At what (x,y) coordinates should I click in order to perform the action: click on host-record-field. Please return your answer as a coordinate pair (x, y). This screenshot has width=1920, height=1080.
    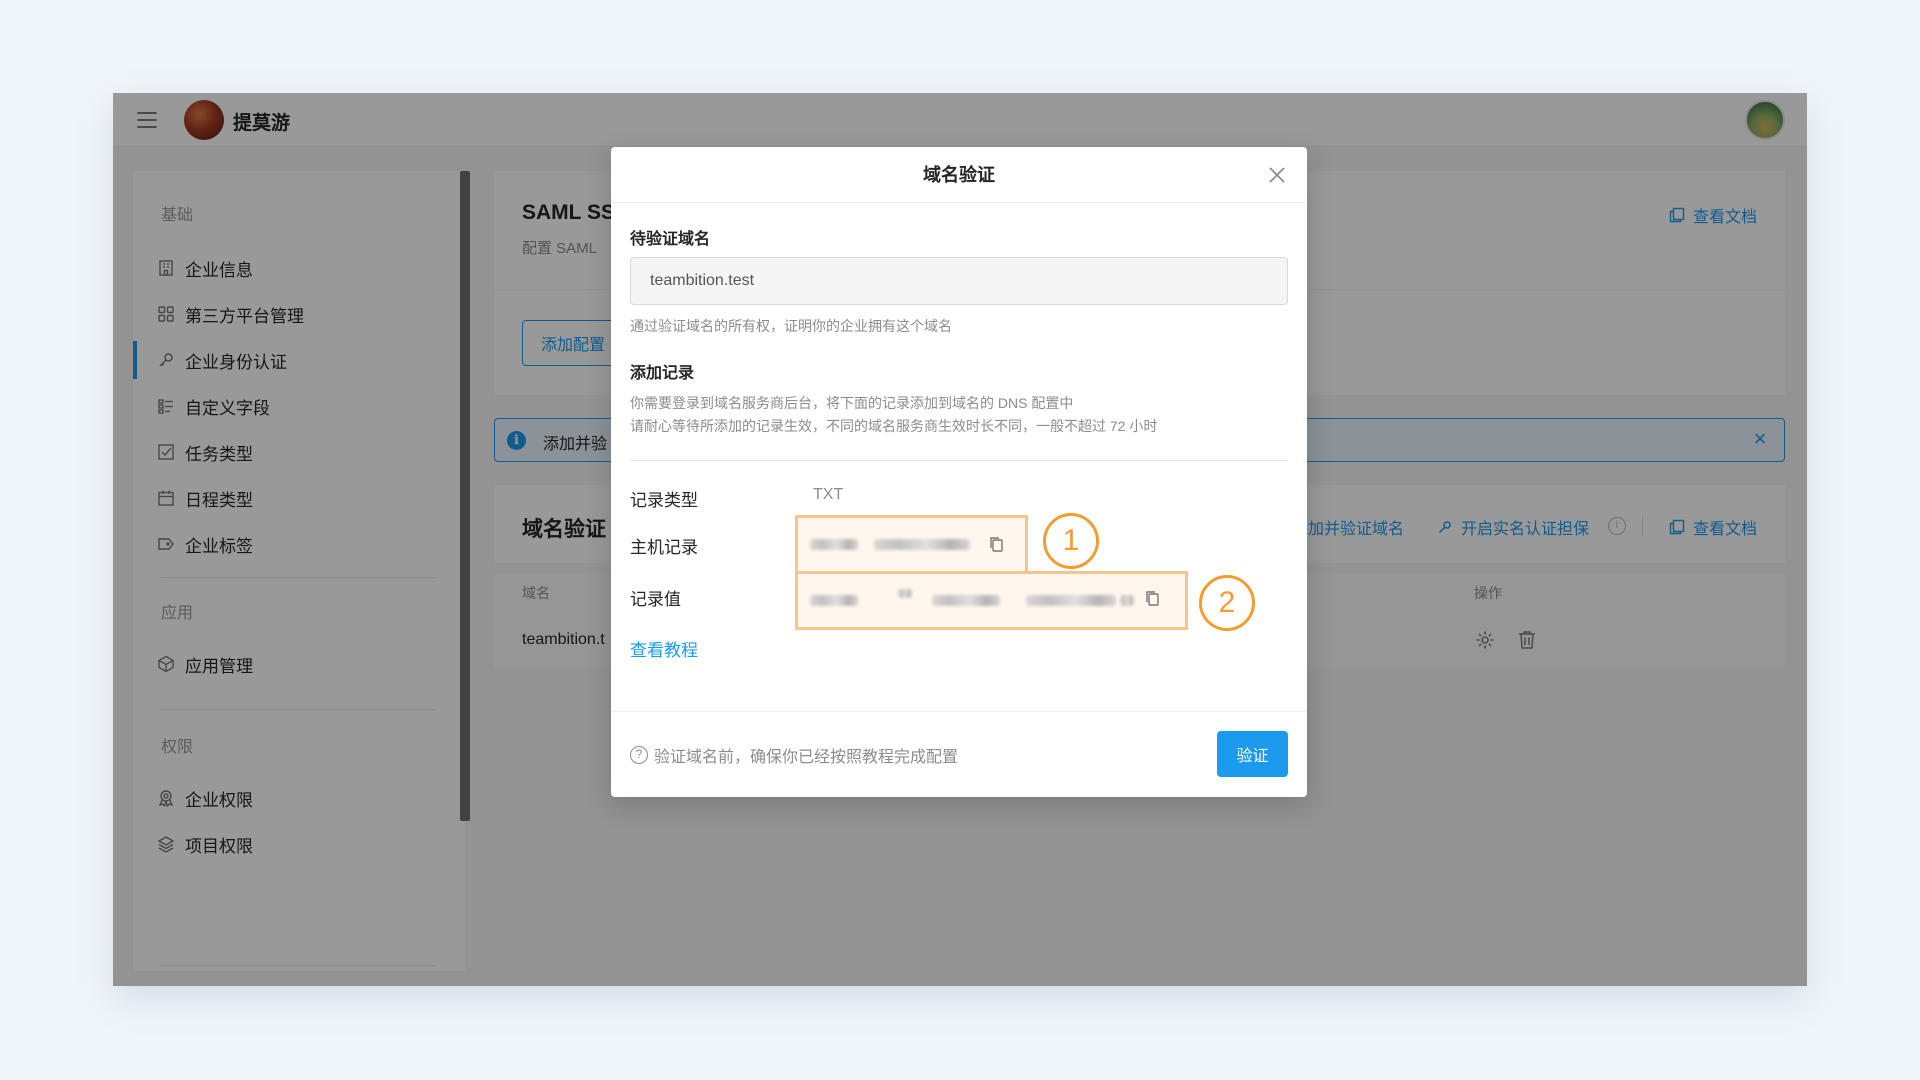
    Looking at the image, I should click on (911, 544).